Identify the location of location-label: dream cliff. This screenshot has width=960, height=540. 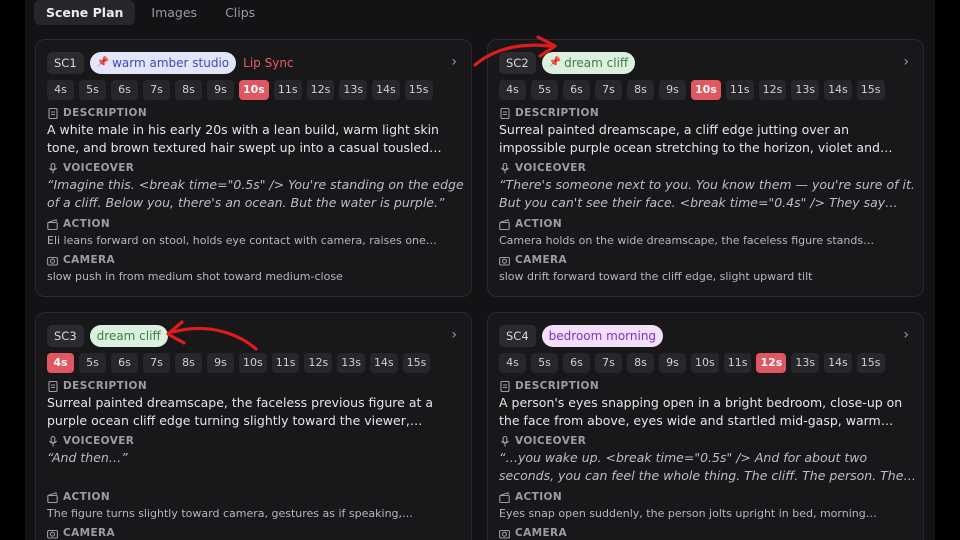
(128, 336).